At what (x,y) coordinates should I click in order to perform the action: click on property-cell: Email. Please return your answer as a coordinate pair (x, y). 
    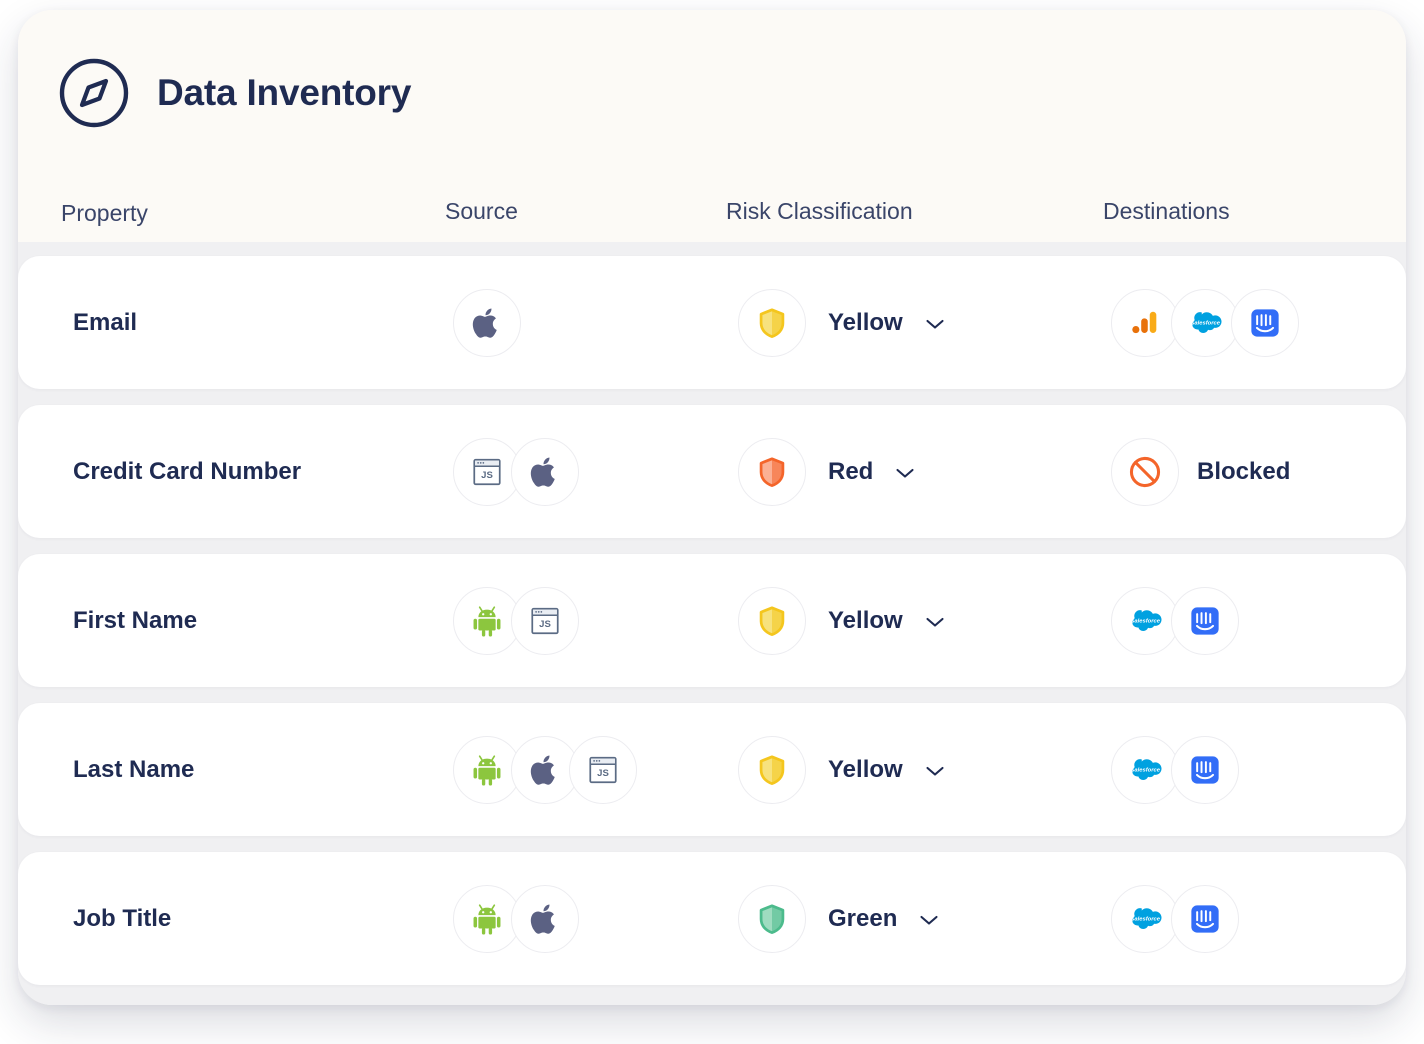
    Looking at the image, I should click on (105, 322).